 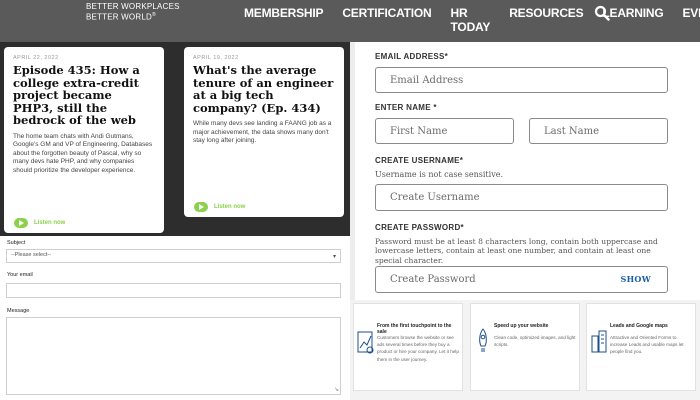 What do you see at coordinates (334, 257) in the screenshot?
I see `chevron-down-icon: ▾` at bounding box center [334, 257].